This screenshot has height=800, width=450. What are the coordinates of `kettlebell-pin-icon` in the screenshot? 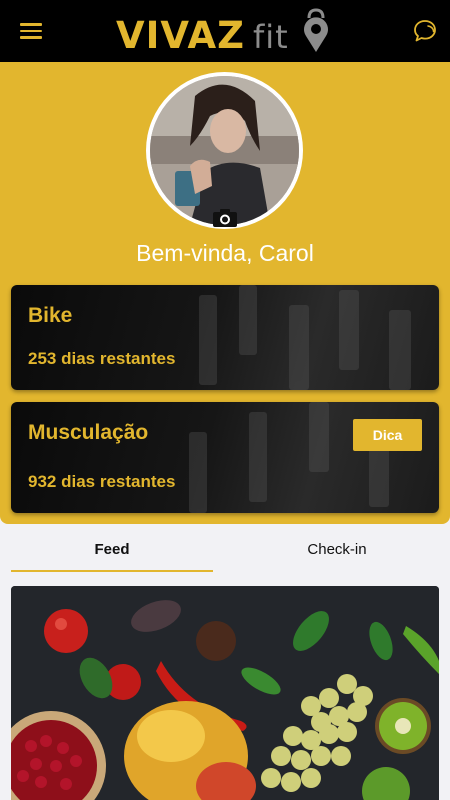 It's located at (316, 30).